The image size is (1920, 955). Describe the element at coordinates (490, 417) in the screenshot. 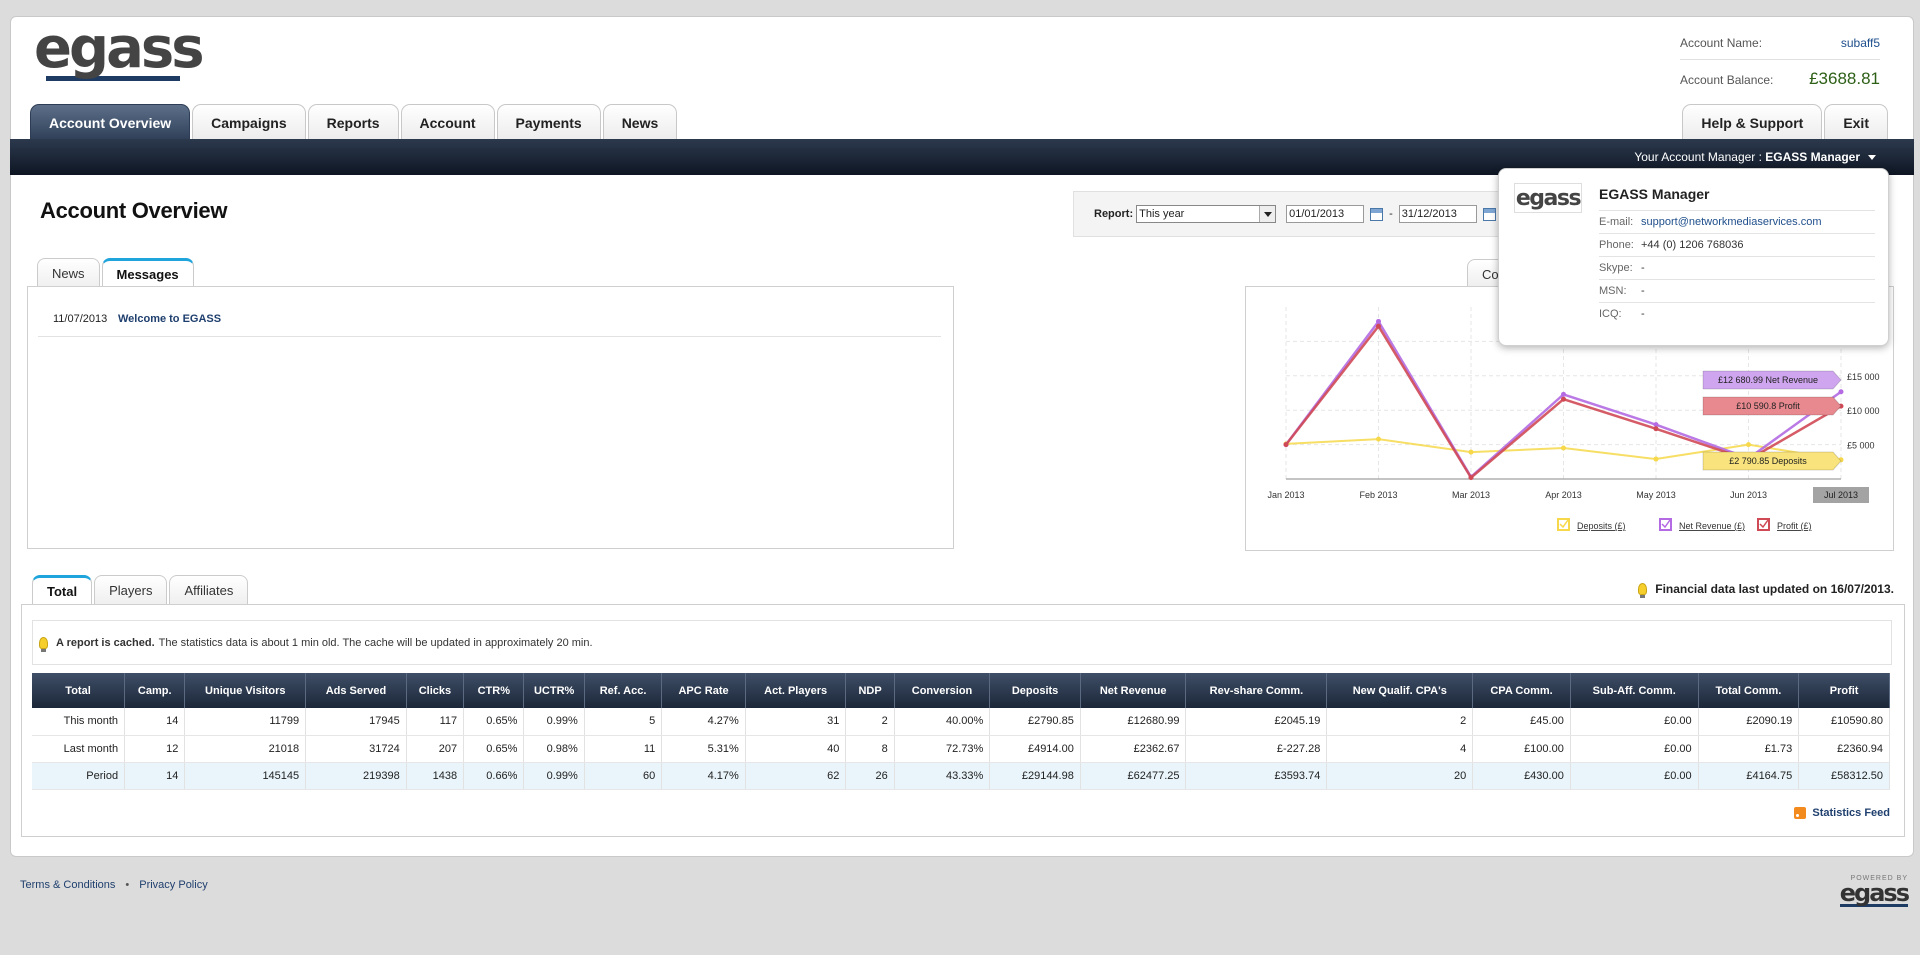

I see `messages-panel: 11/07/2013 Welcome to EGASS` at that location.